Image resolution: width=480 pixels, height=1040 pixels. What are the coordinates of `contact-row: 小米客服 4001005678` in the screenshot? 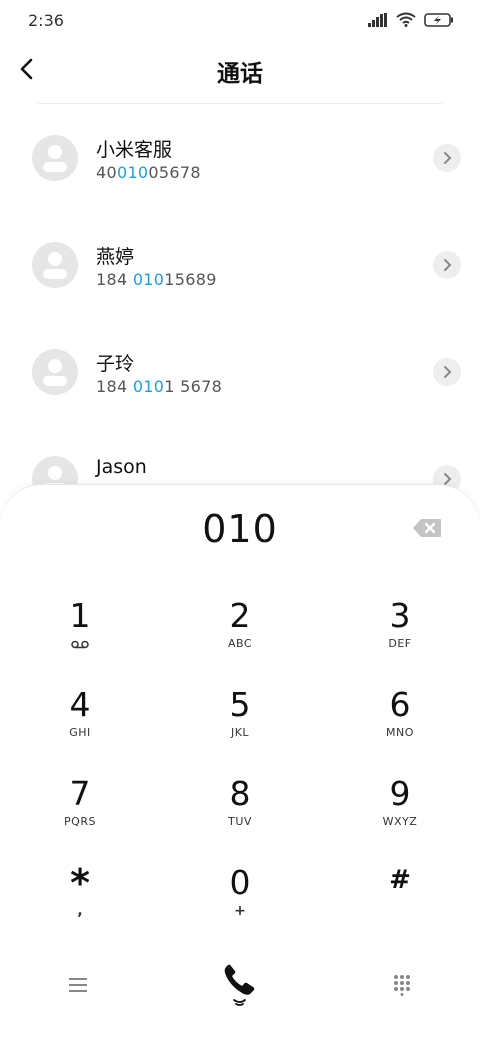 It's located at (240, 145).